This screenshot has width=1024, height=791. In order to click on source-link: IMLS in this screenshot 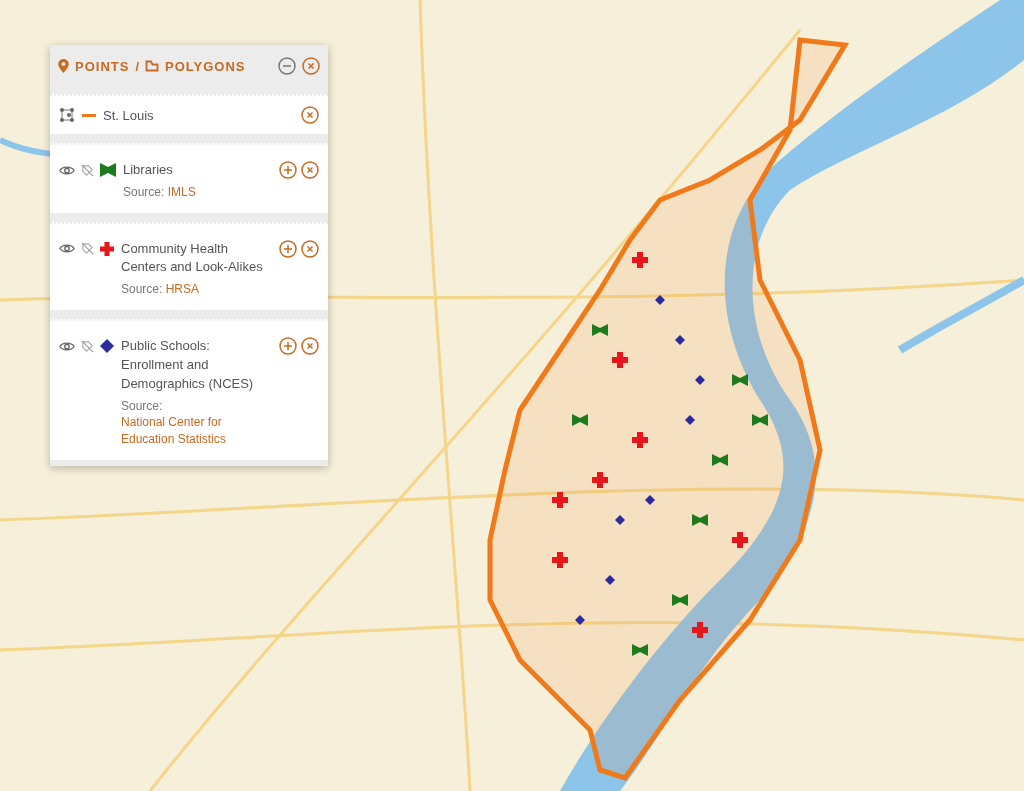, I will do `click(181, 192)`.